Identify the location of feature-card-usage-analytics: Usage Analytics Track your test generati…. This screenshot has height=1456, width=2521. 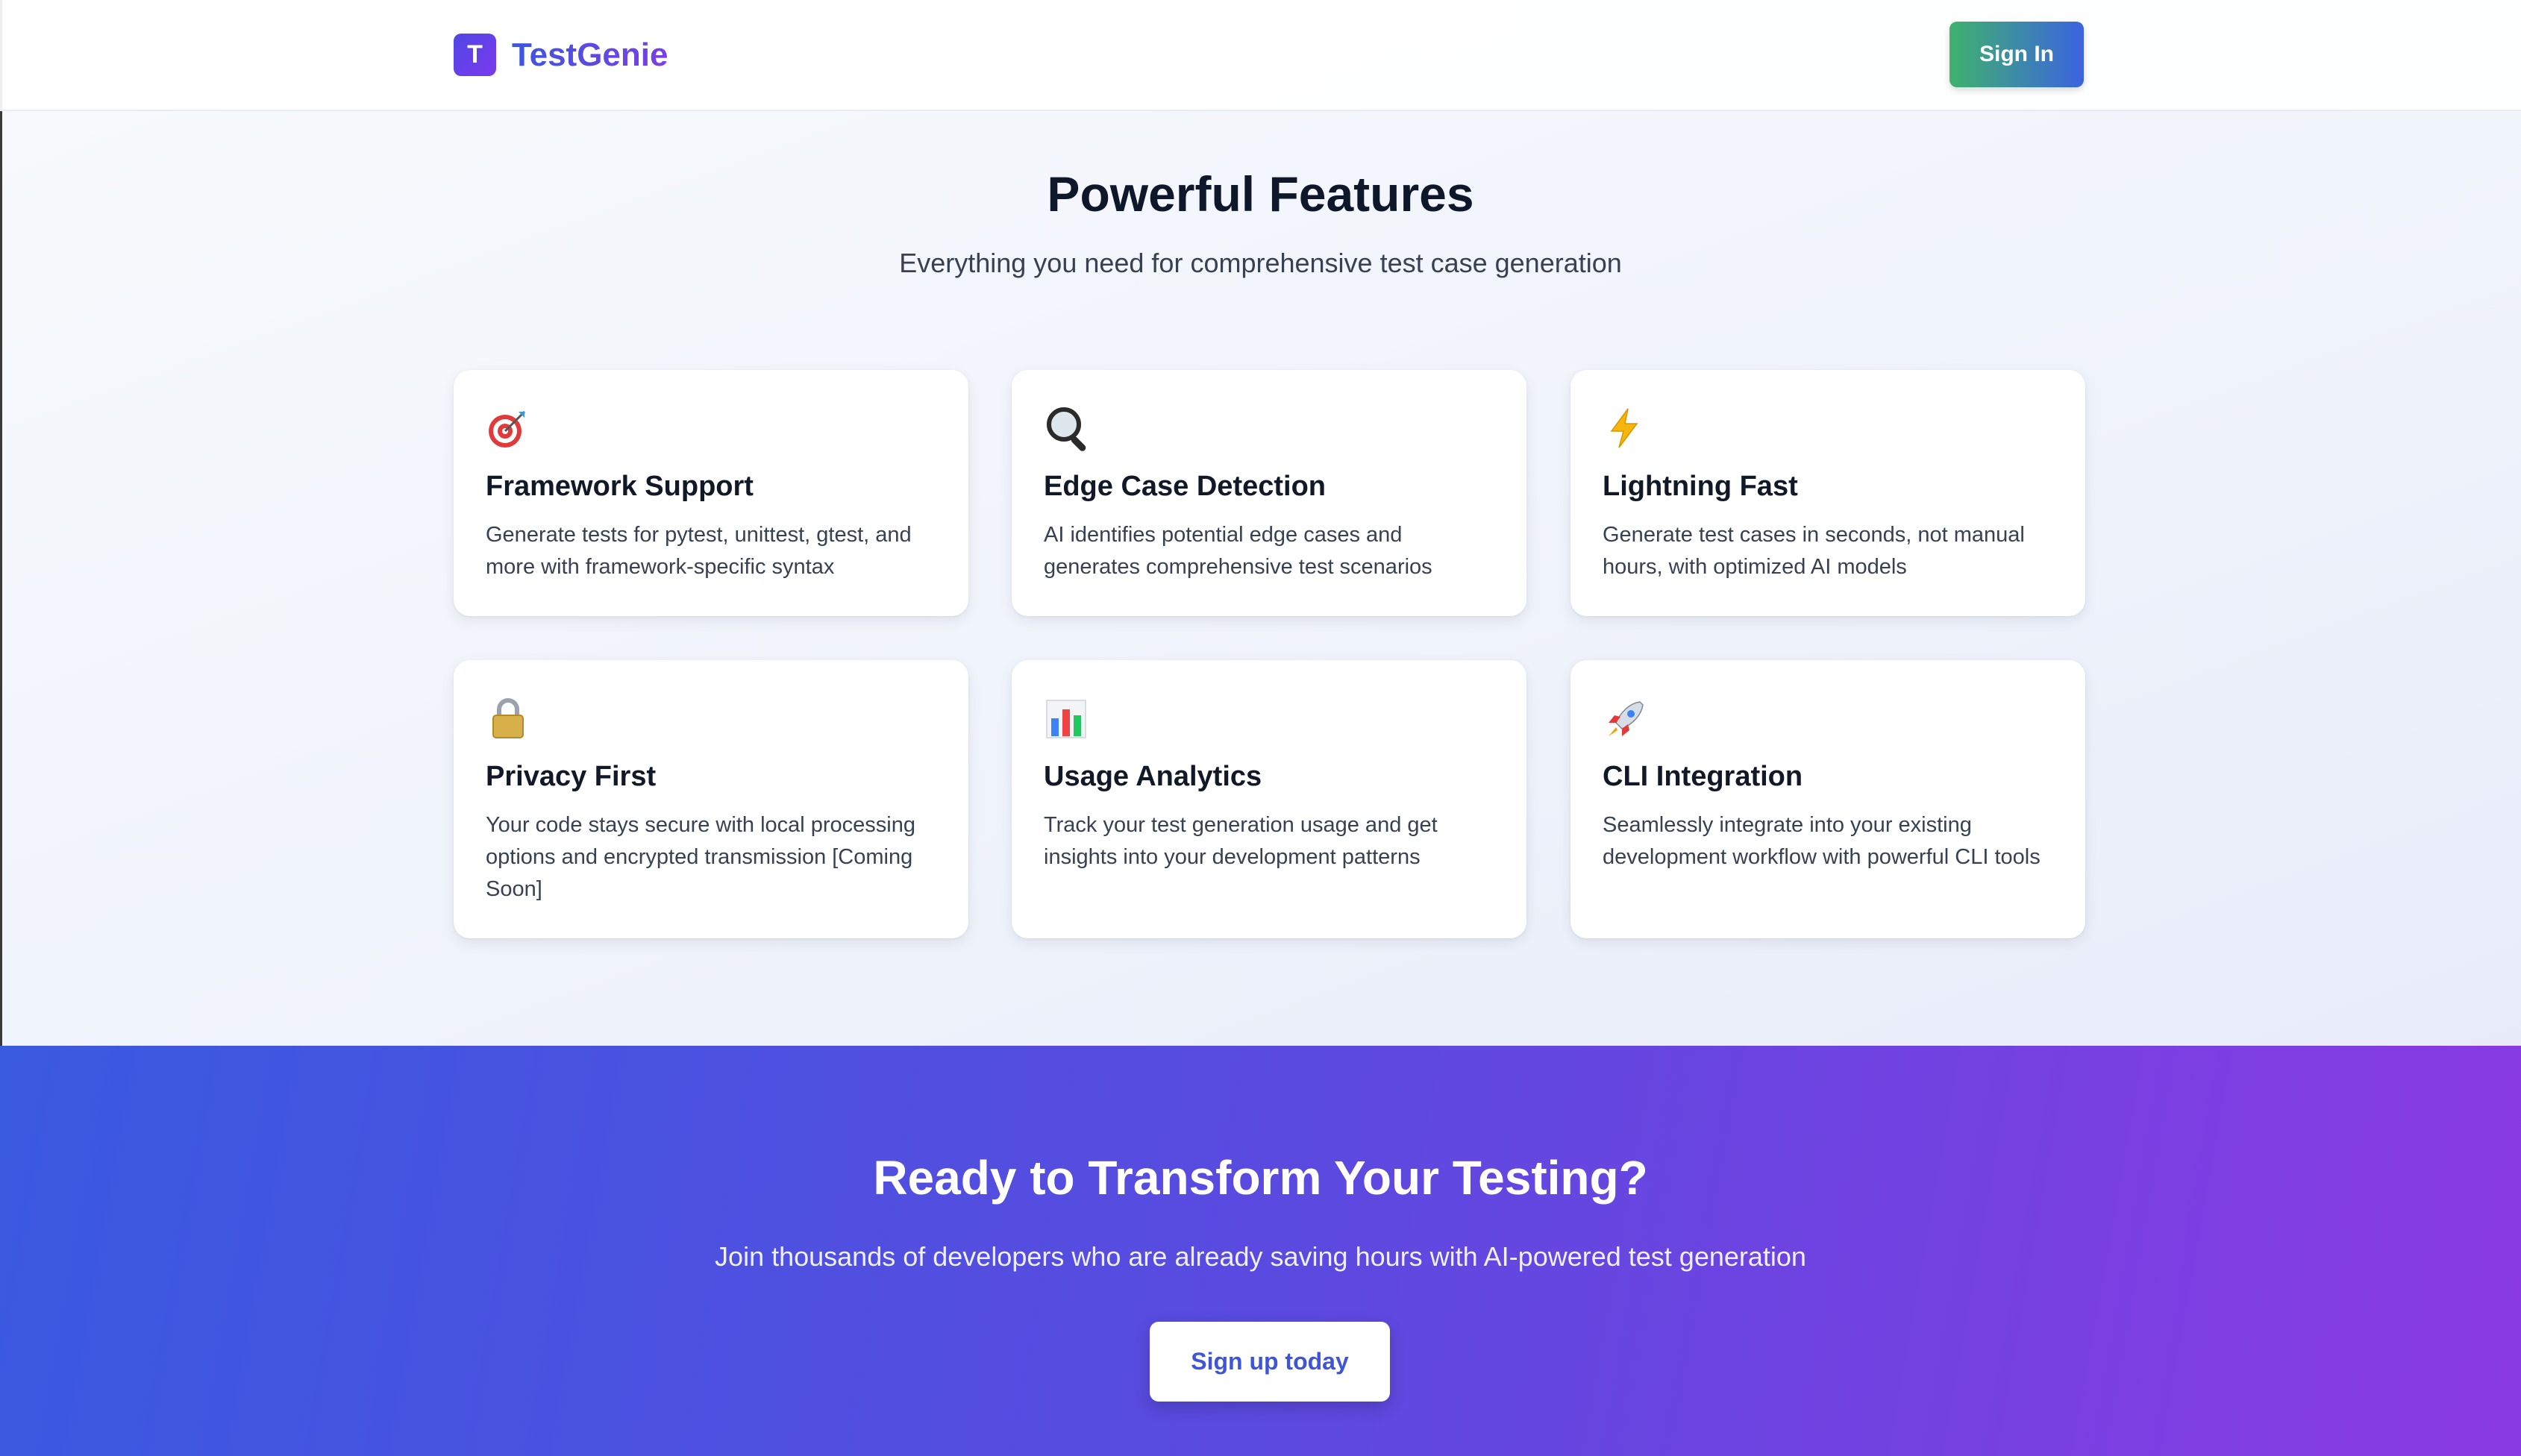
(1269, 799).